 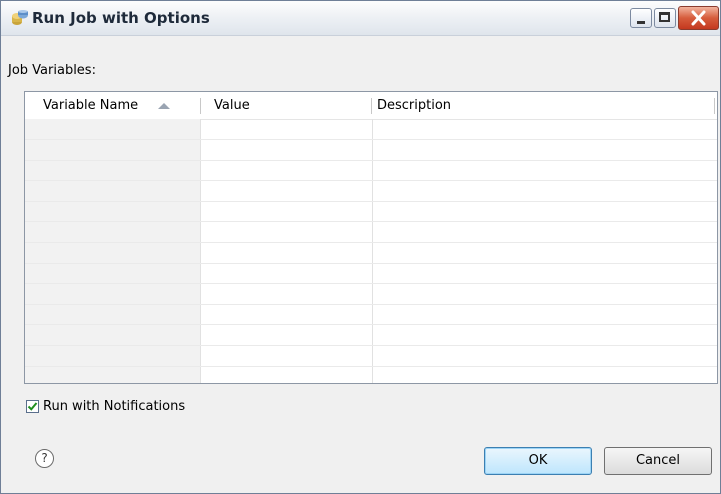 I want to click on minimize-button, so click(x=641, y=18).